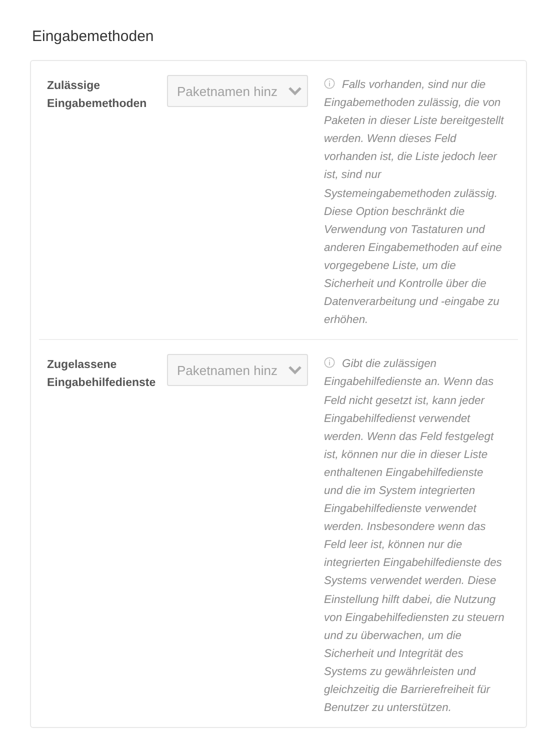  I want to click on section-title: Eingabemethoden, so click(93, 36).